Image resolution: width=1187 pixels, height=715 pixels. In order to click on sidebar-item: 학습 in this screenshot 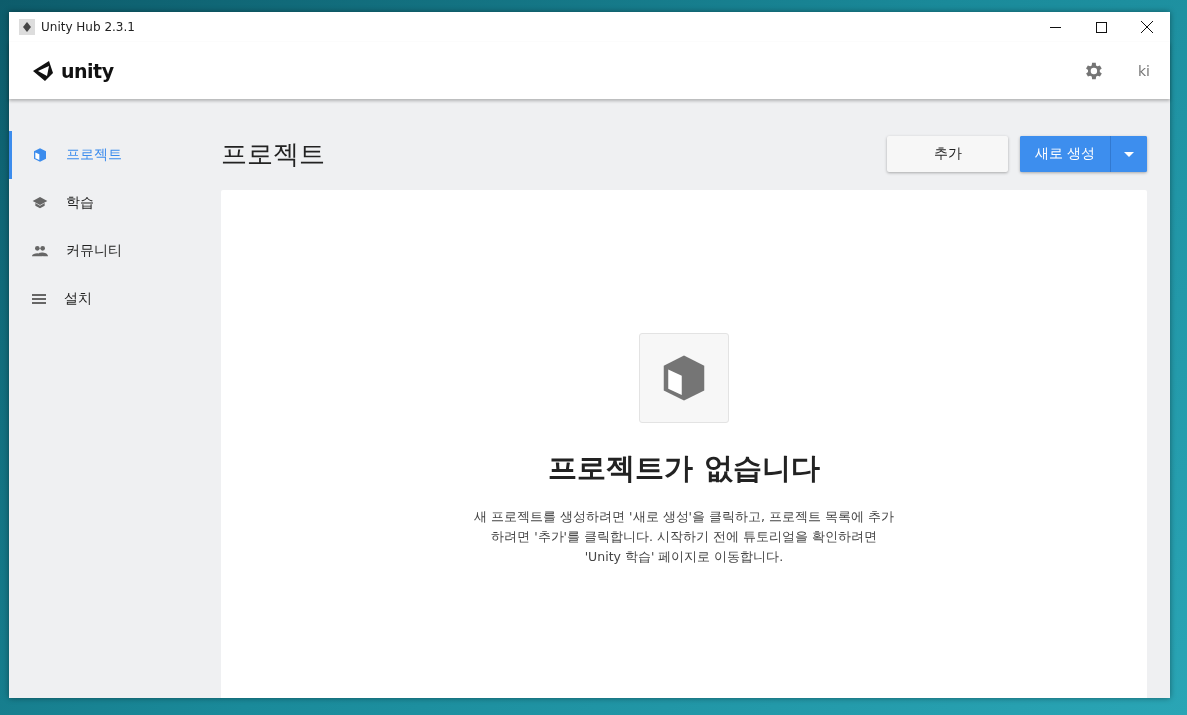, I will do `click(109, 203)`.